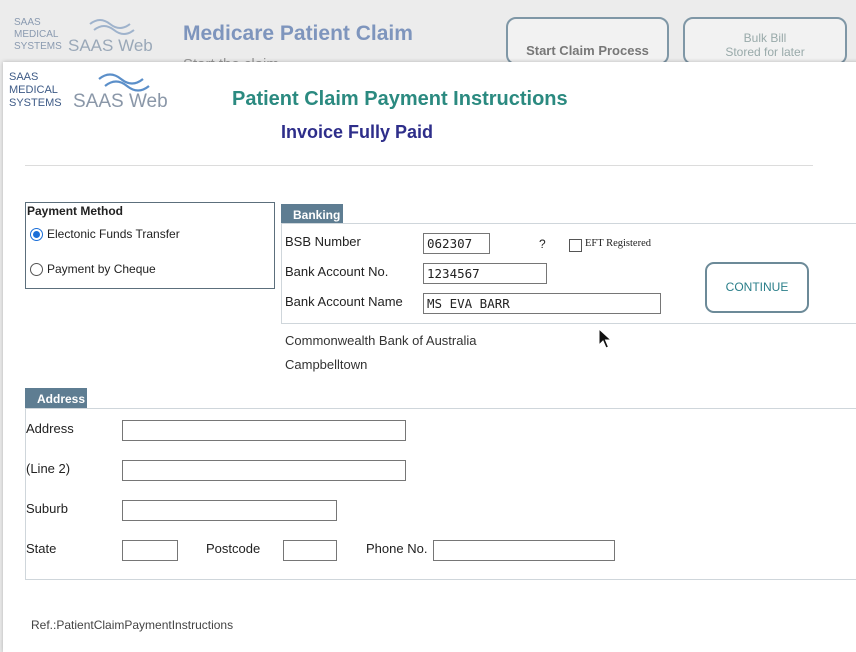 This screenshot has width=856, height=652. What do you see at coordinates (150, 550) in the screenshot?
I see `state-input` at bounding box center [150, 550].